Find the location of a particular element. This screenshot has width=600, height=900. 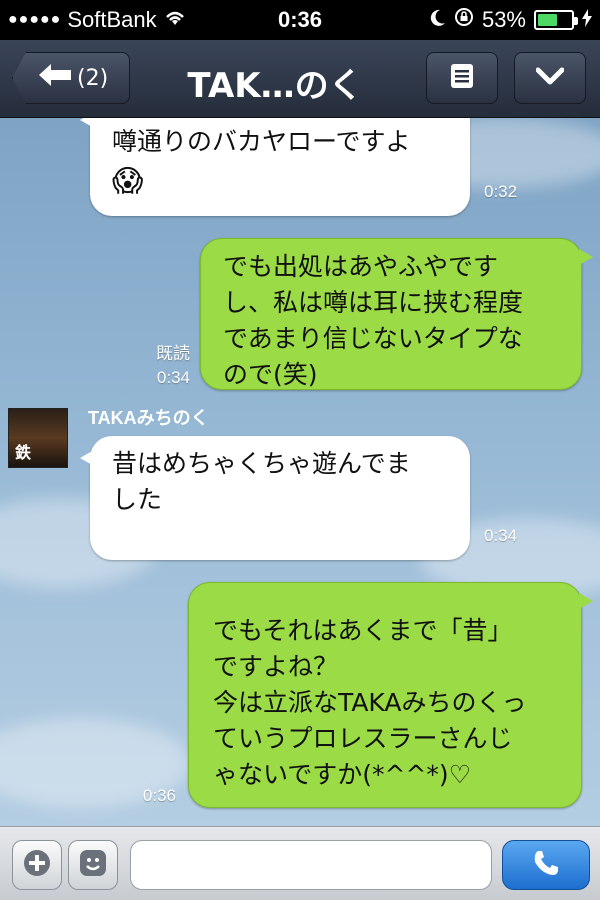

back-arrow-icon is located at coordinates (55, 78).